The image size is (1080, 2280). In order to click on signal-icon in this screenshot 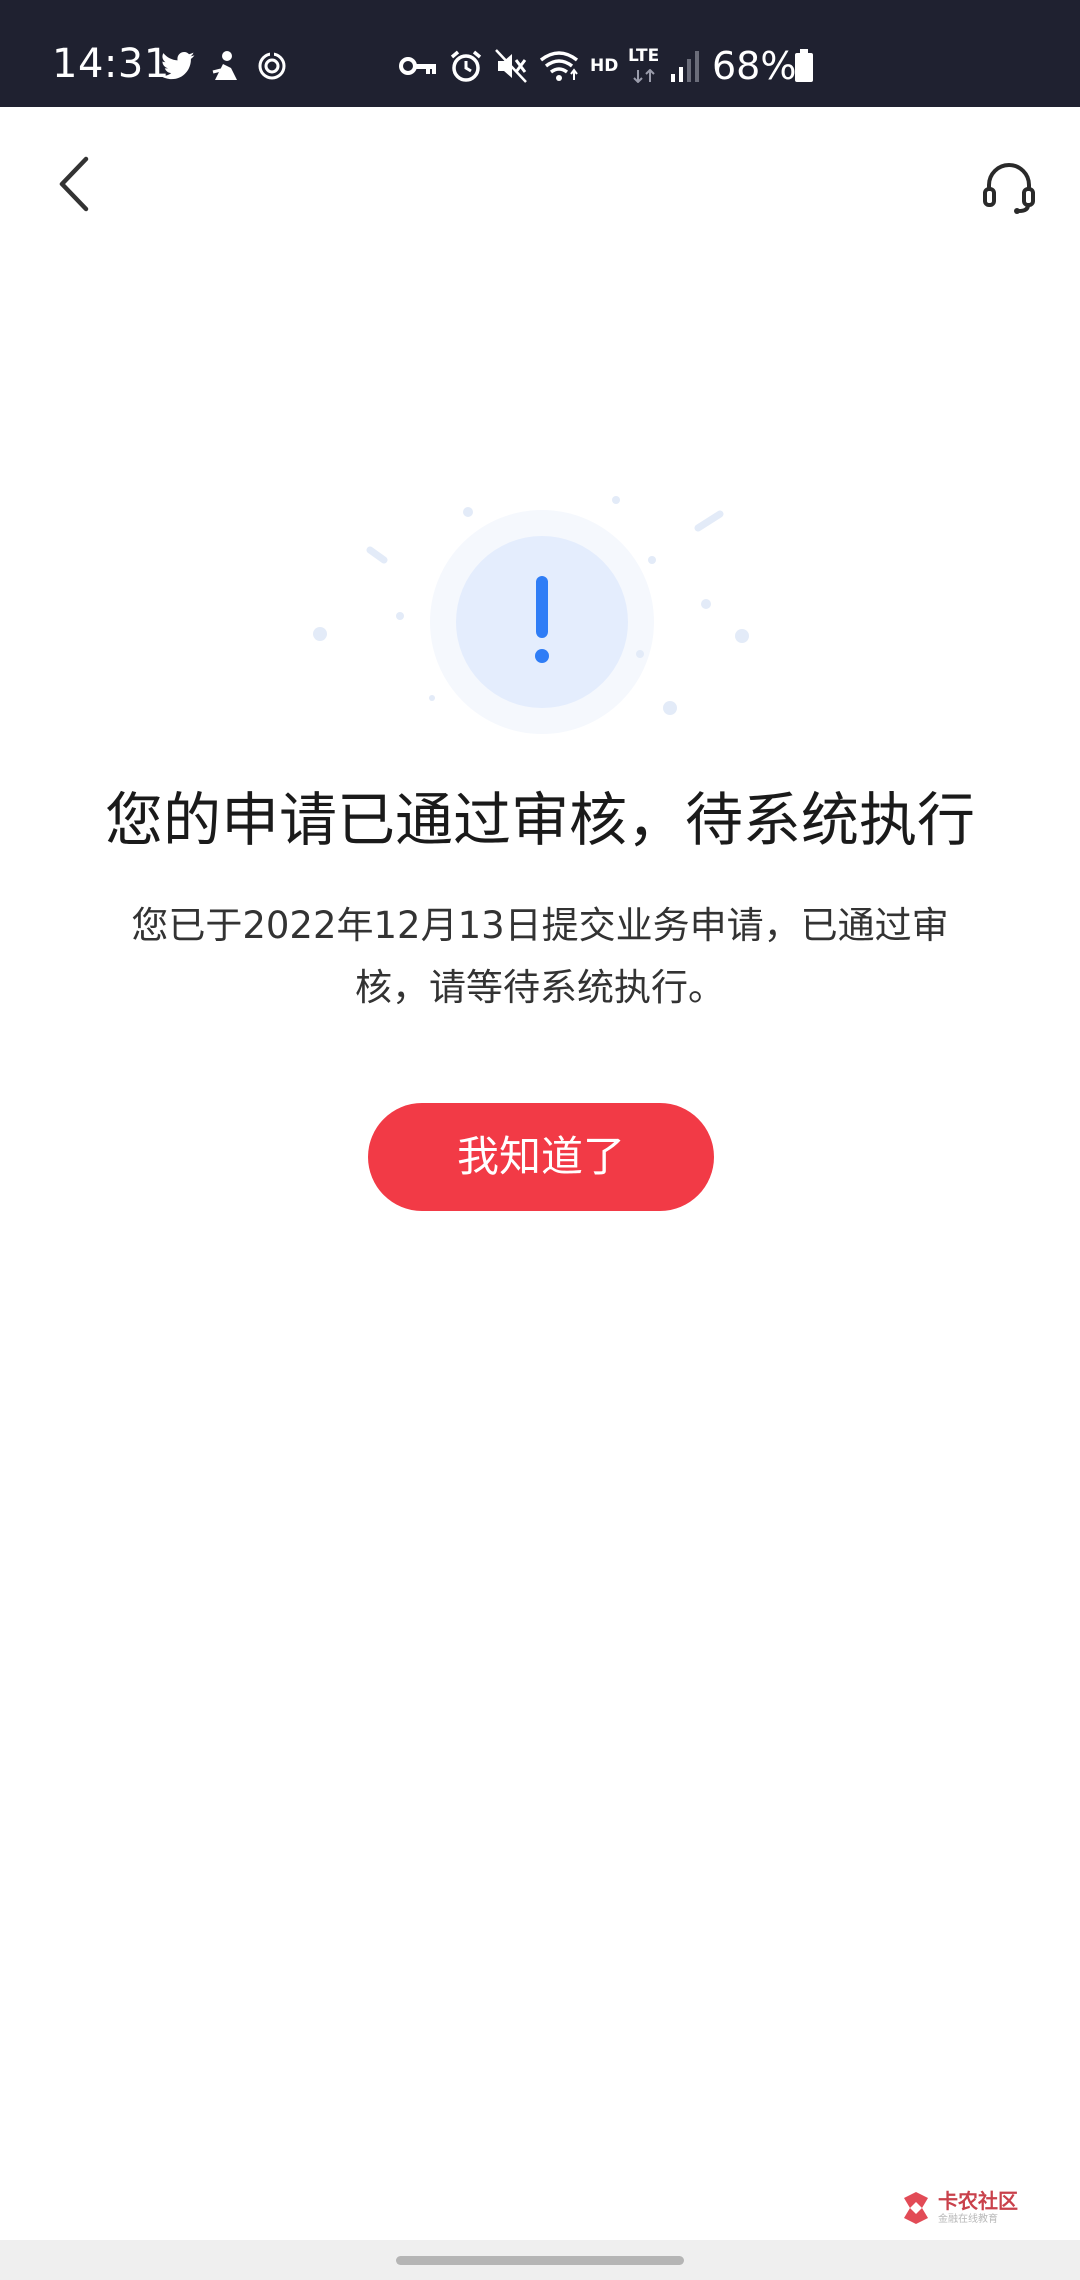, I will do `click(685, 66)`.